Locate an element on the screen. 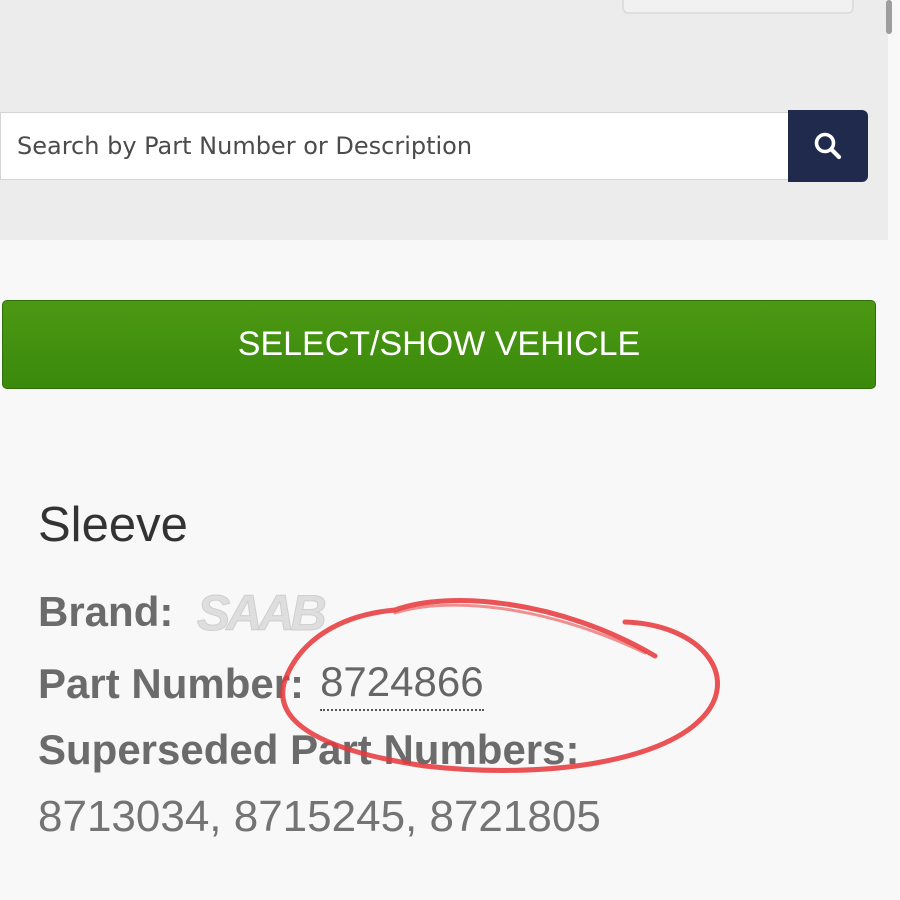 Image resolution: width=900 pixels, height=900 pixels. part-title: Sleeve is located at coordinates (113, 525).